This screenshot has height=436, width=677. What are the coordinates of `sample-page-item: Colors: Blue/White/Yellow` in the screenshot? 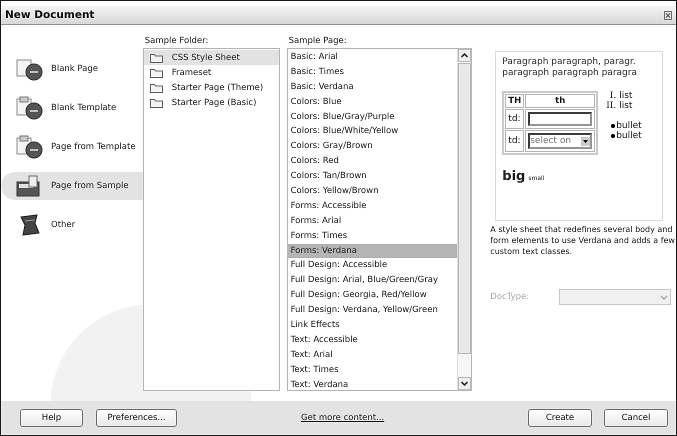 It's located at (373, 132).